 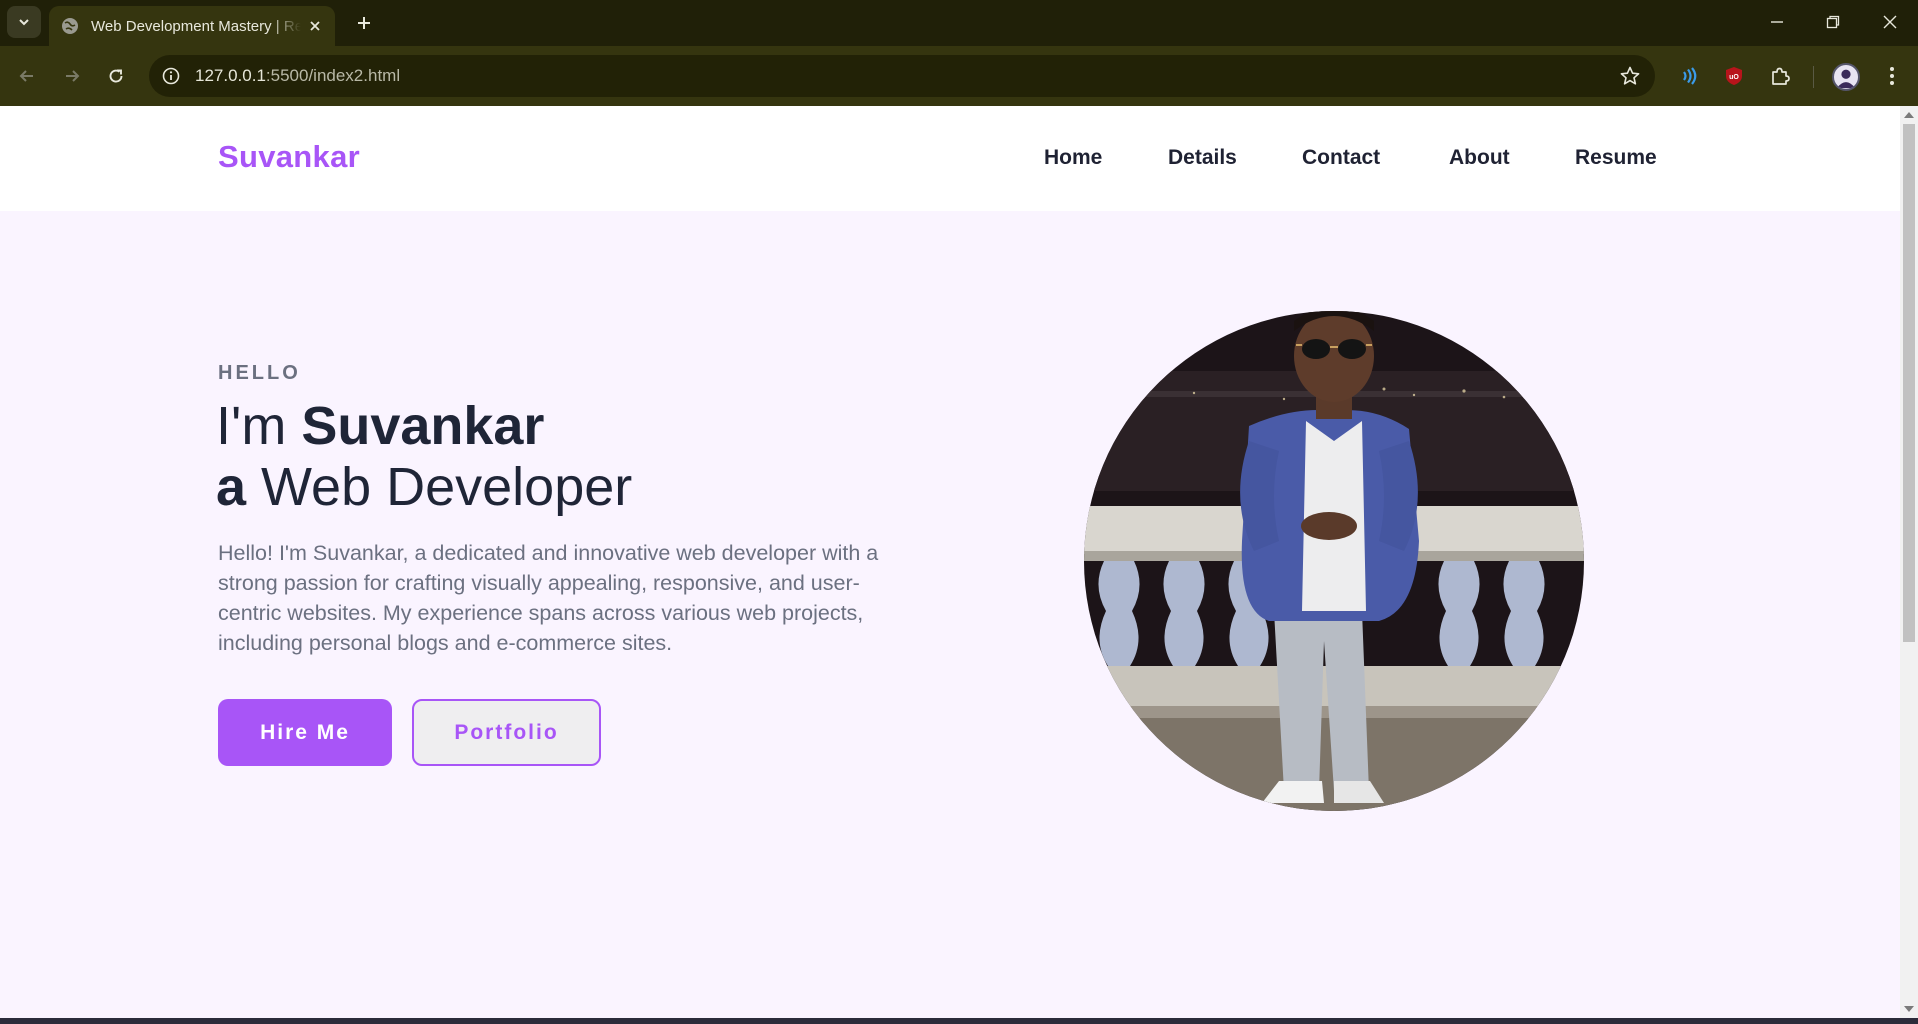 I want to click on hero-eyebrow: HELLO, so click(x=259, y=373).